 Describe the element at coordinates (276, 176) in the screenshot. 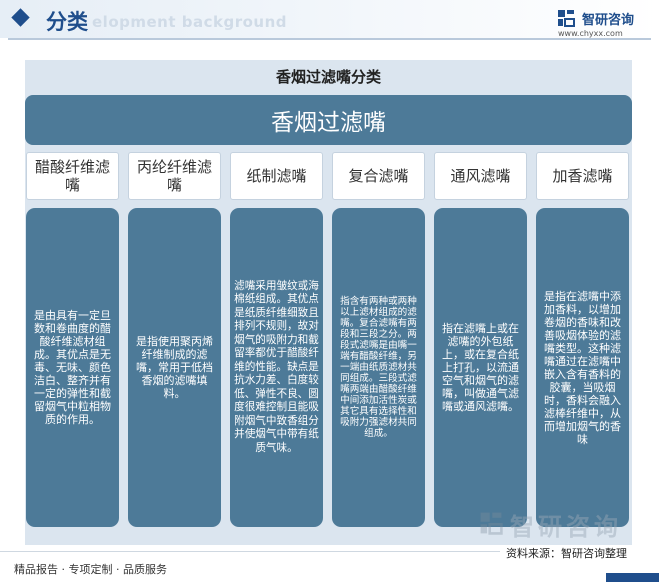

I see `category-header-paper: 纸制滤嘴` at that location.